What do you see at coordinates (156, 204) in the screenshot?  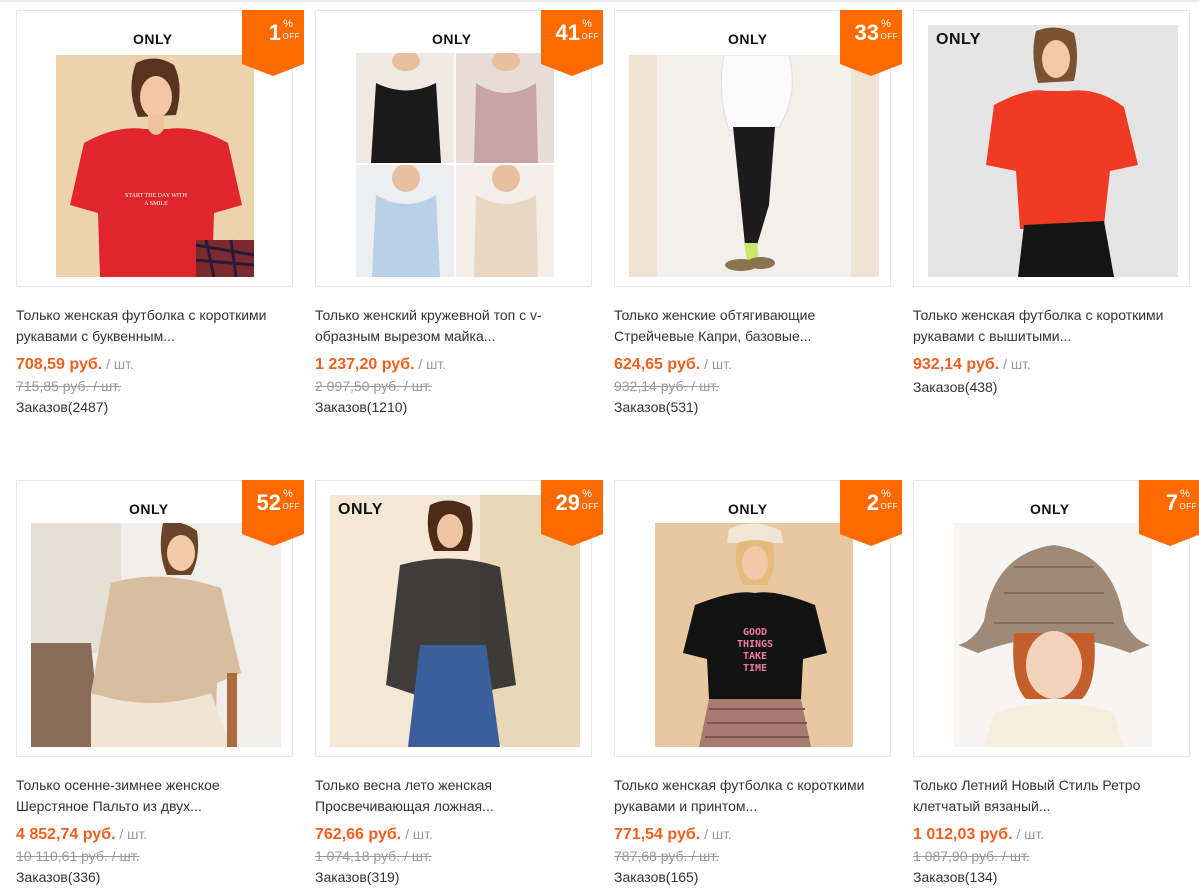 I see `svg-text: A SMILE` at bounding box center [156, 204].